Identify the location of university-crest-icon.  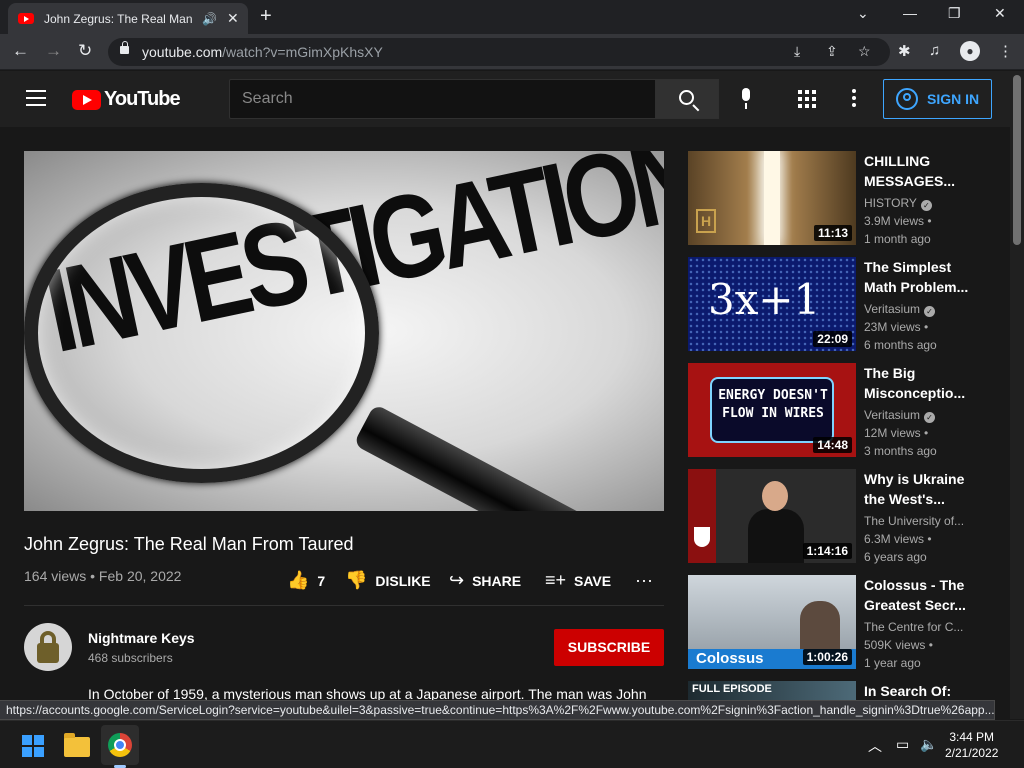
(702, 537).